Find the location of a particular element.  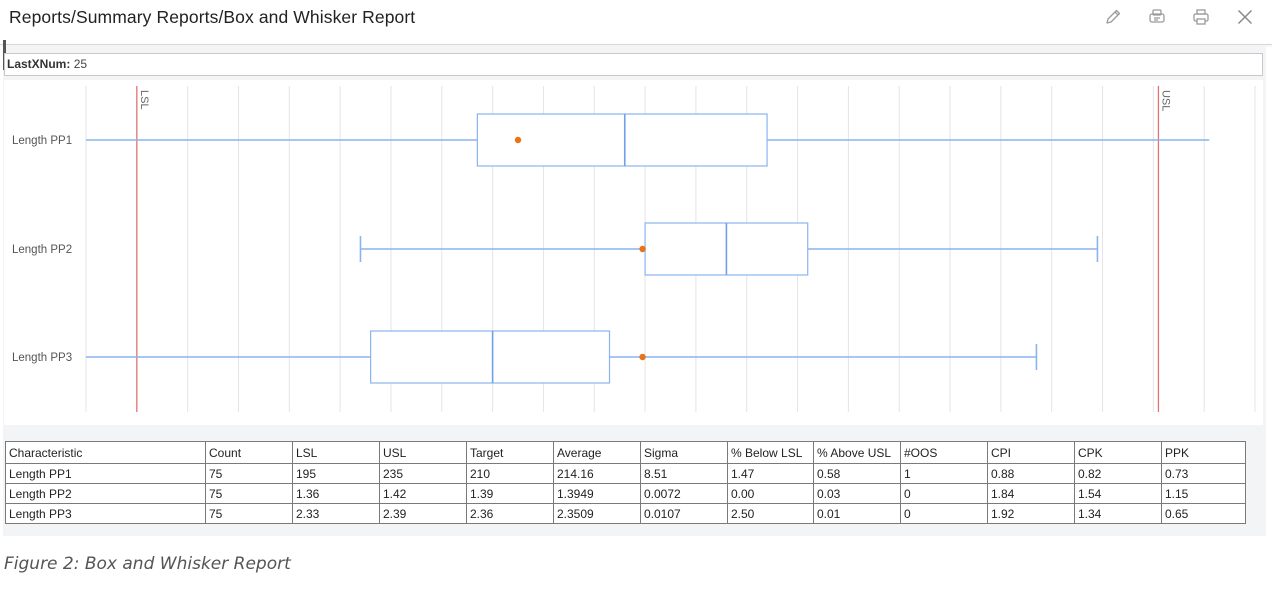

iqr-box is located at coordinates (490, 357).